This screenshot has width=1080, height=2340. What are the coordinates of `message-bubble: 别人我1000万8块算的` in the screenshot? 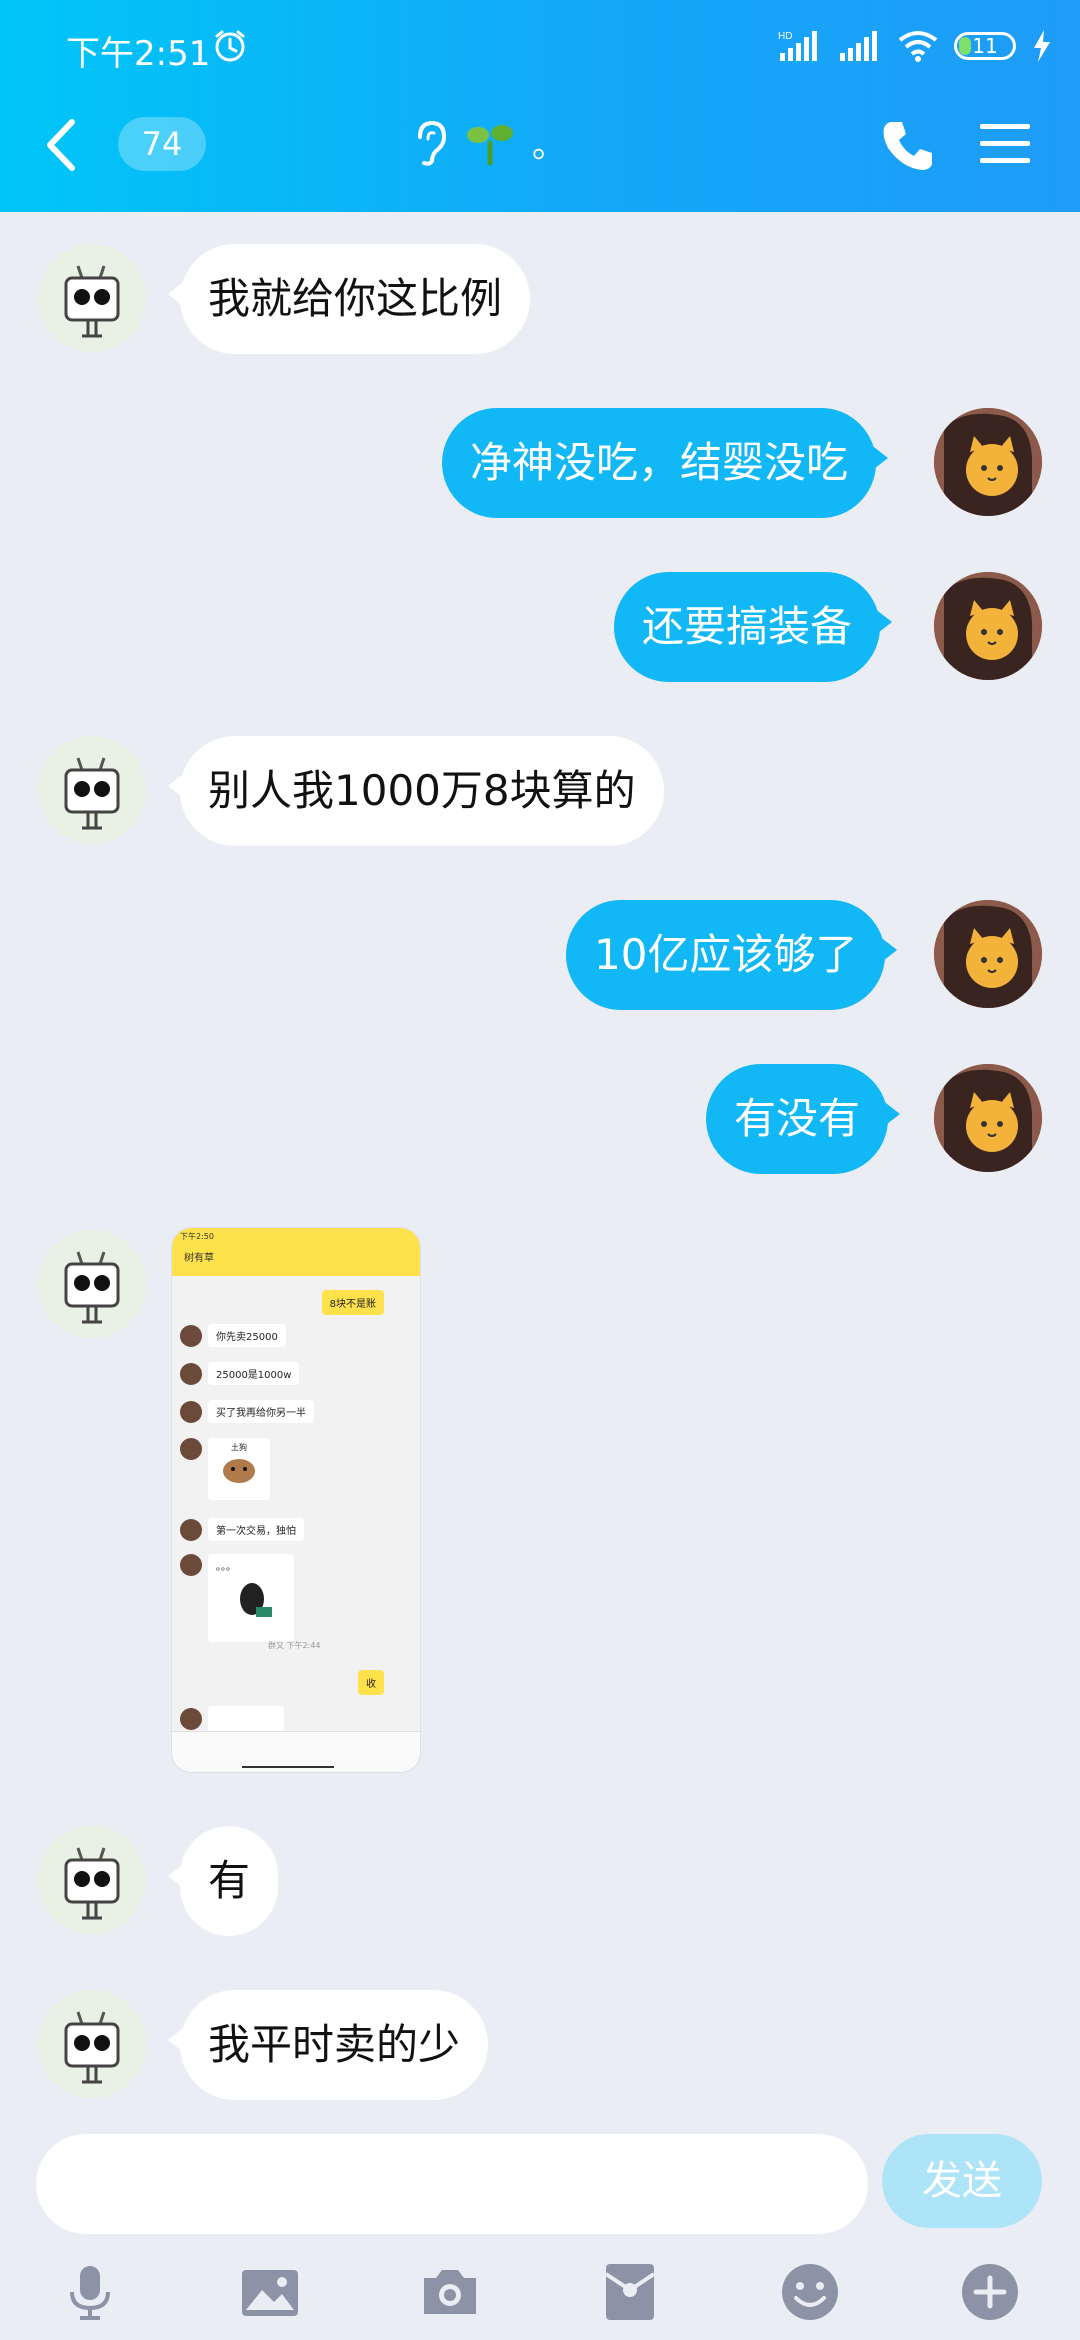 It's located at (416, 791).